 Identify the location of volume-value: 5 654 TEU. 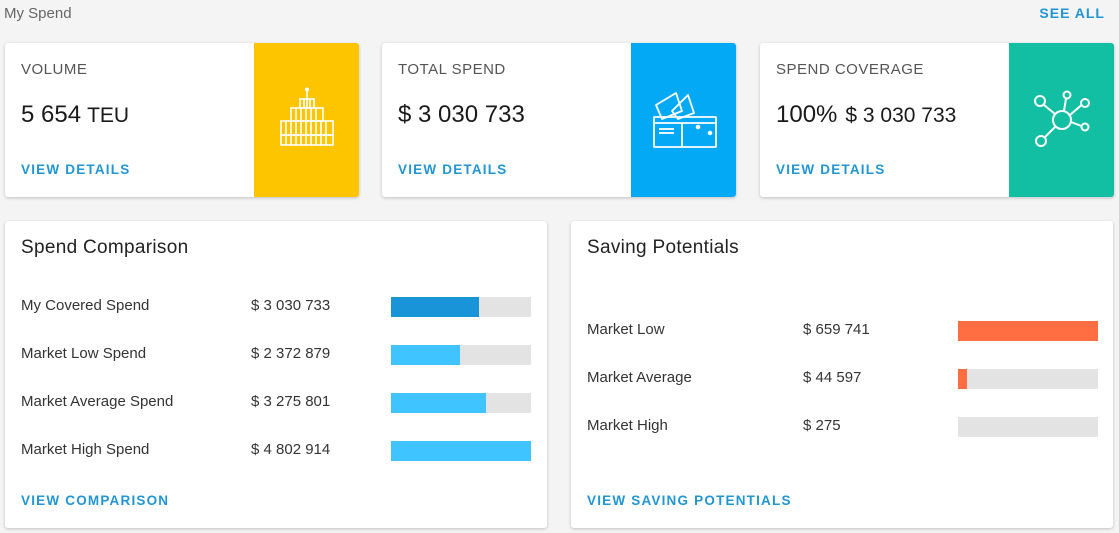
(75, 115).